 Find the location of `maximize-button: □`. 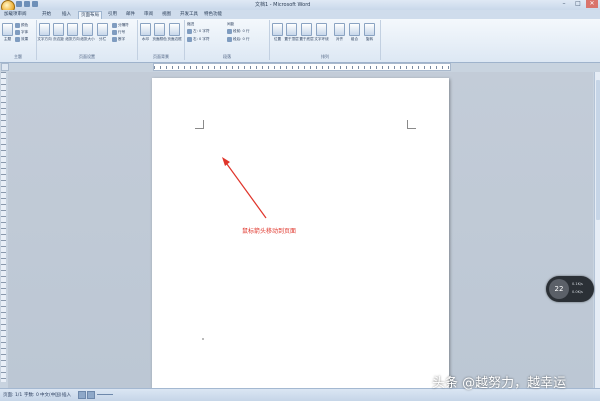

maximize-button: □ is located at coordinates (578, 4).